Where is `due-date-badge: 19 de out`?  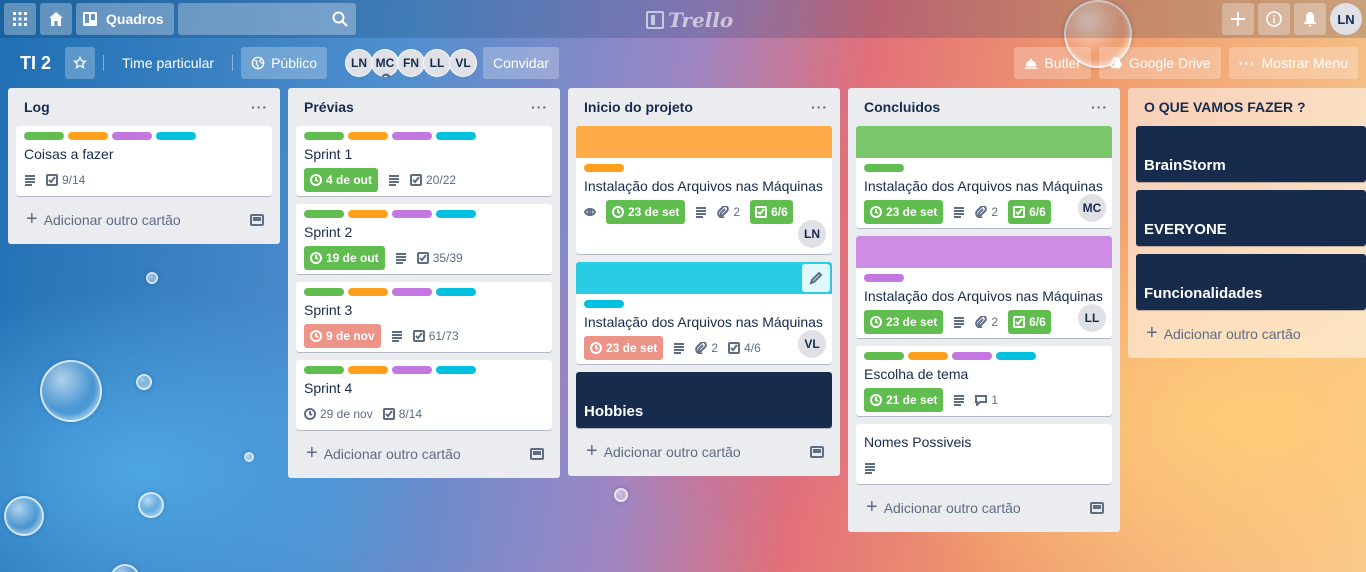 due-date-badge: 19 de out is located at coordinates (344, 258).